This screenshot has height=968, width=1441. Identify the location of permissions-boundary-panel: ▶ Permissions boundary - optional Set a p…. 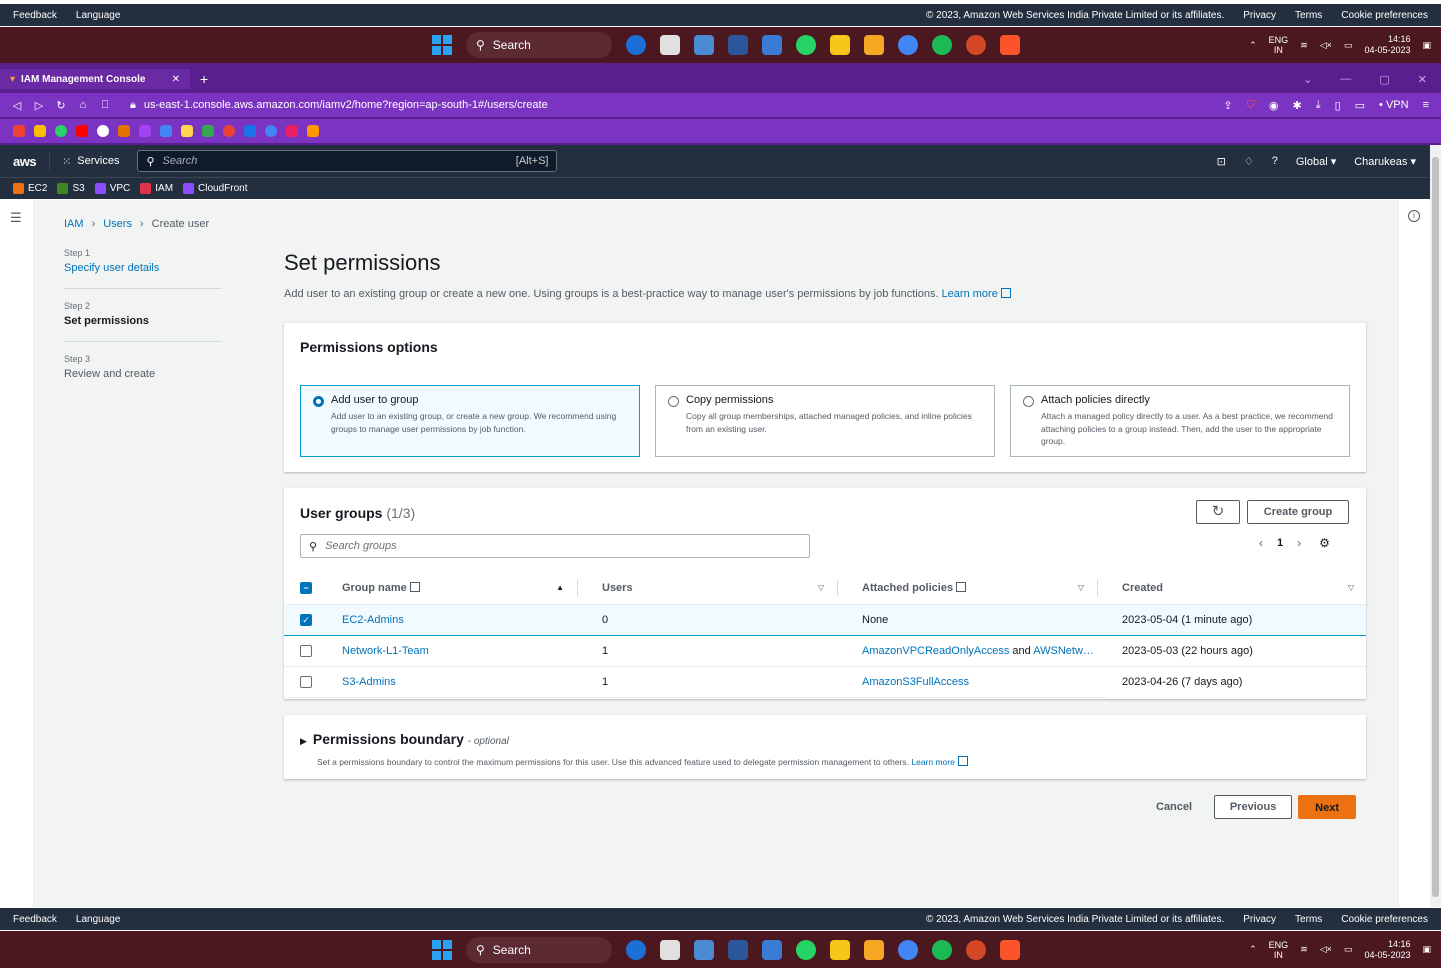
(825, 747).